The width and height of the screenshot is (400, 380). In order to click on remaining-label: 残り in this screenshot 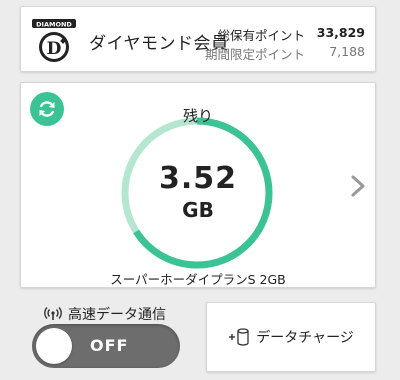, I will do `click(197, 116)`.